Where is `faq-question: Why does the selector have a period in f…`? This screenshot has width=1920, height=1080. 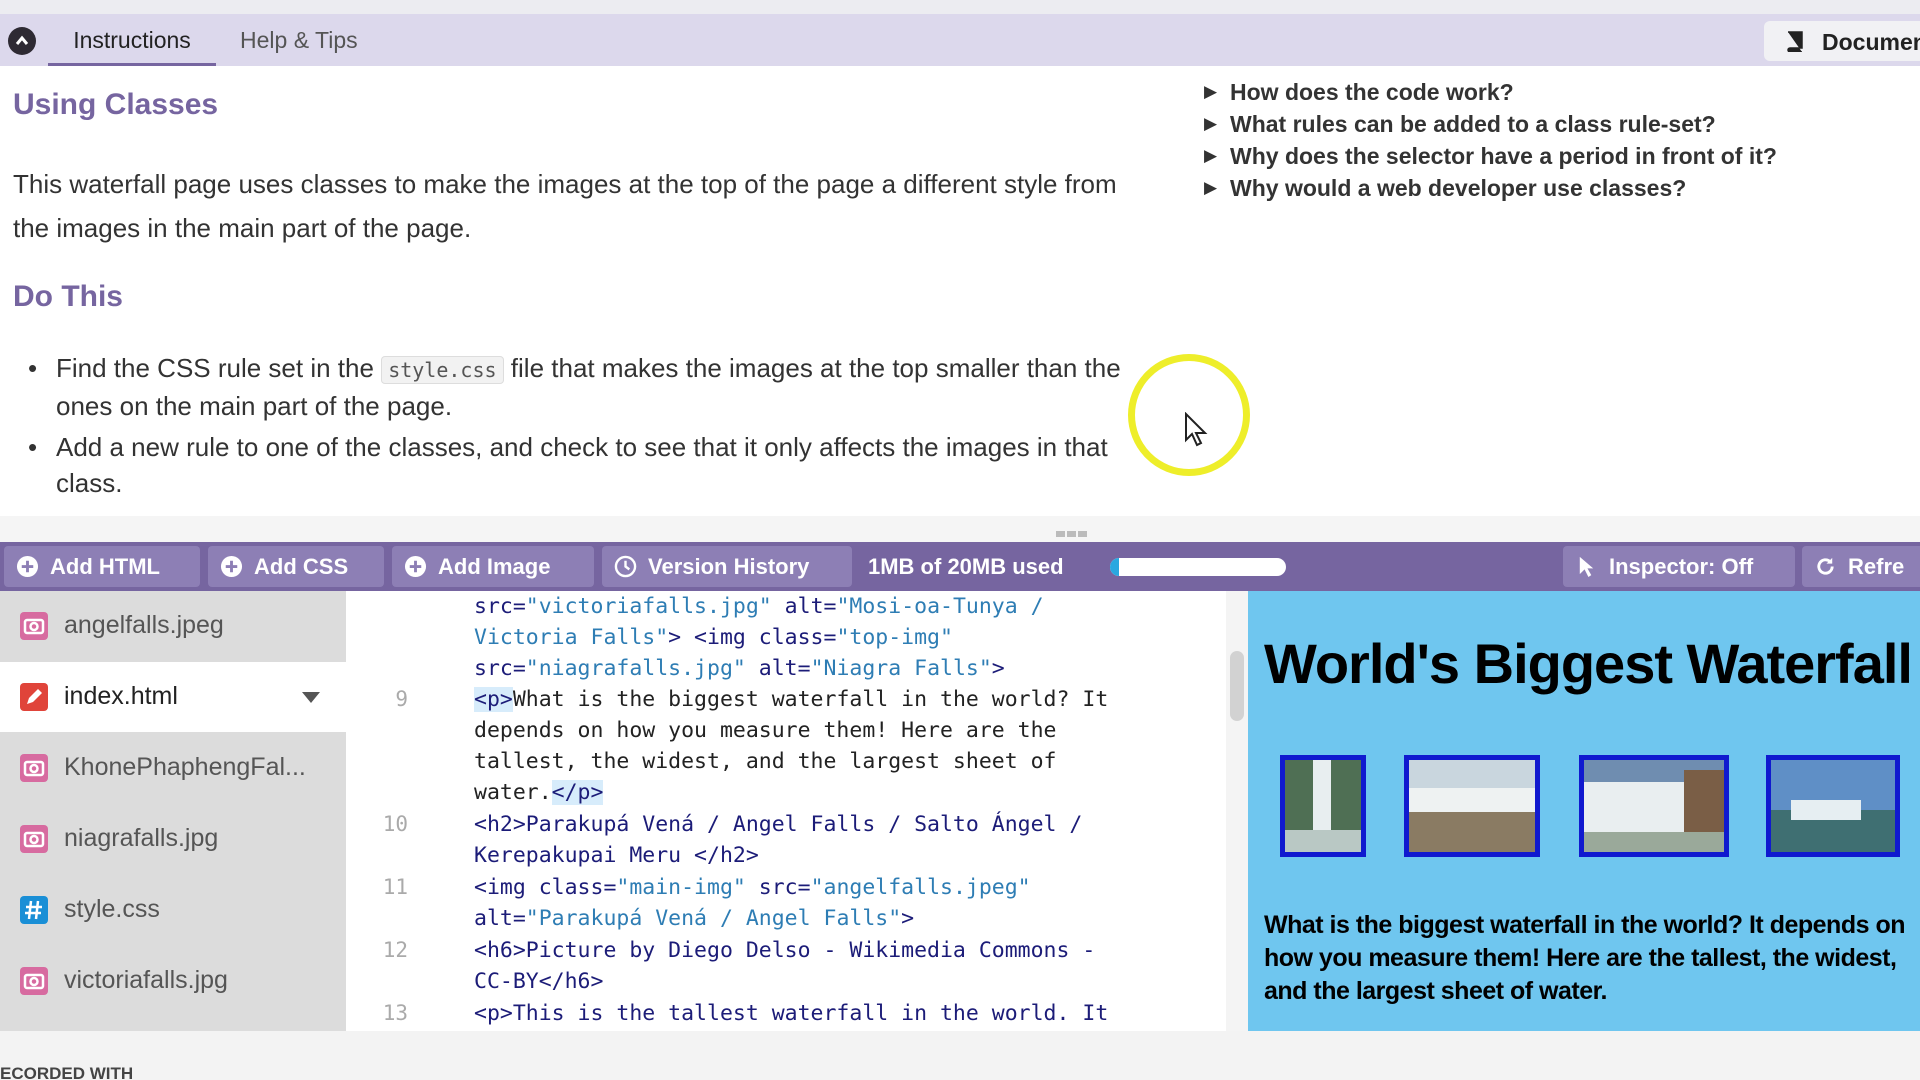 faq-question: Why does the selector have a period in f… is located at coordinates (1503, 156).